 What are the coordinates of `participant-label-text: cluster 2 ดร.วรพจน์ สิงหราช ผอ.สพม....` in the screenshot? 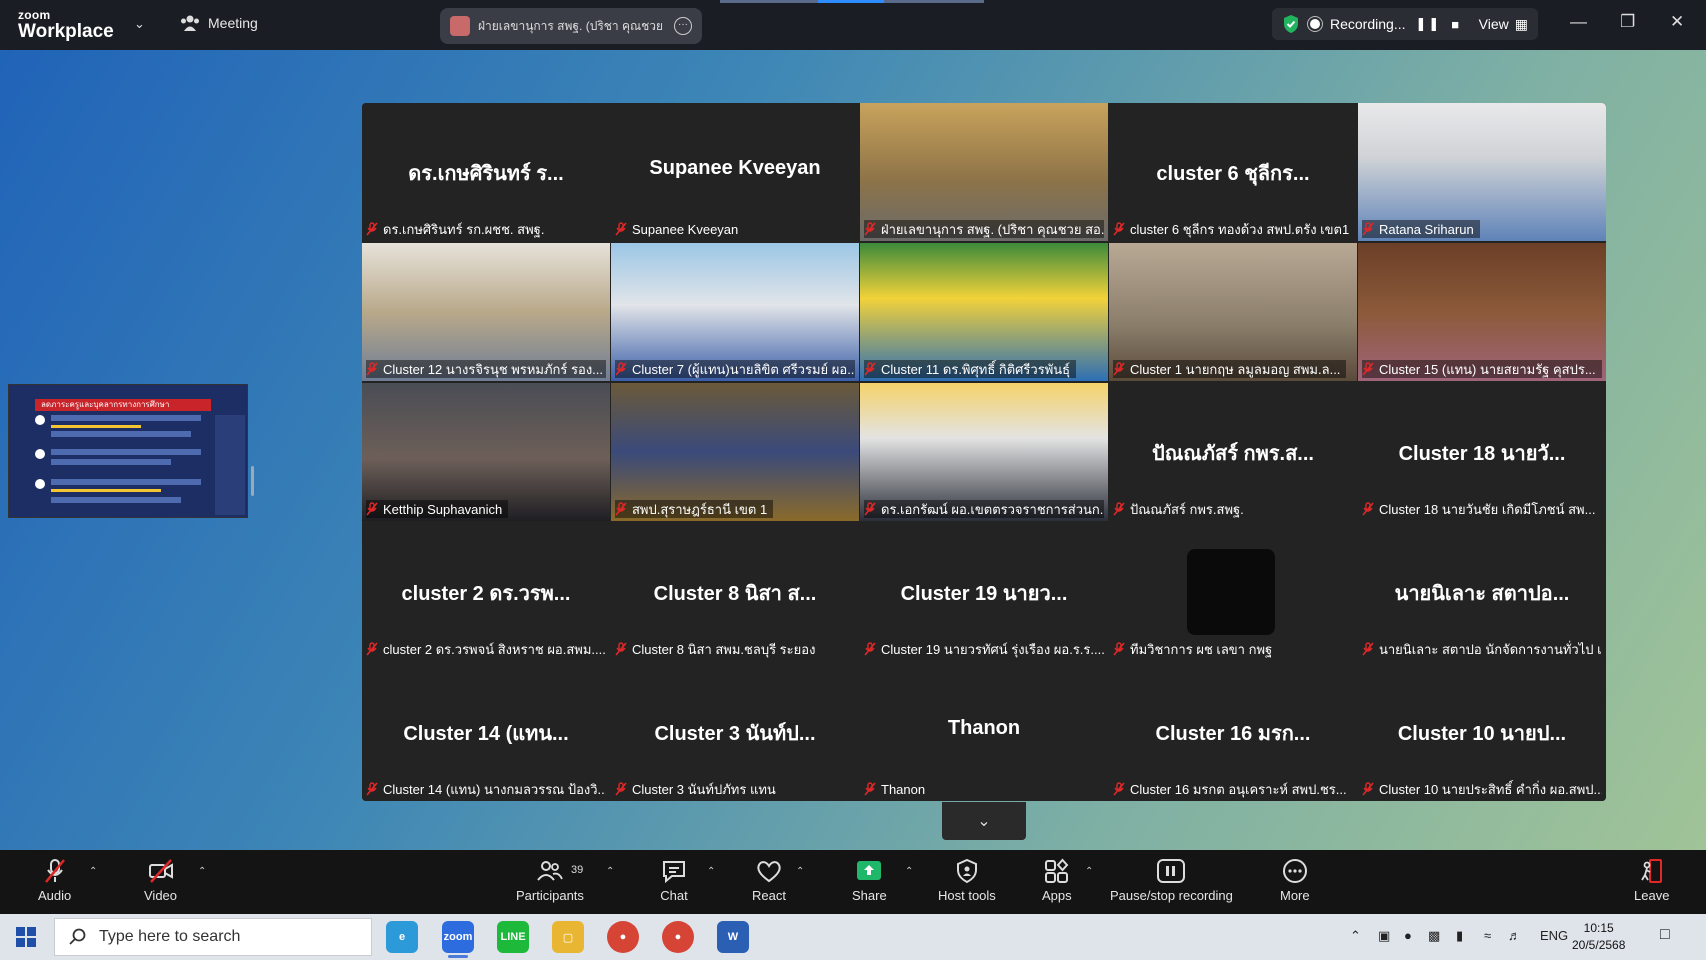 It's located at (494, 649).